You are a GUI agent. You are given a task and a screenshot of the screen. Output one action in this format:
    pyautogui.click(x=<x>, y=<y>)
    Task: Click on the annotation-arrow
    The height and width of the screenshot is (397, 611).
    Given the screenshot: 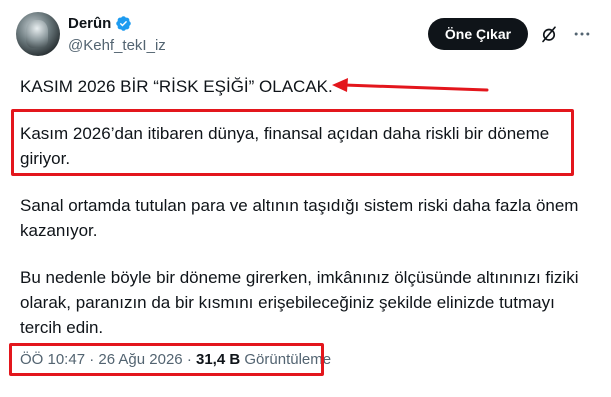 What is the action you would take?
    pyautogui.click(x=410, y=85)
    